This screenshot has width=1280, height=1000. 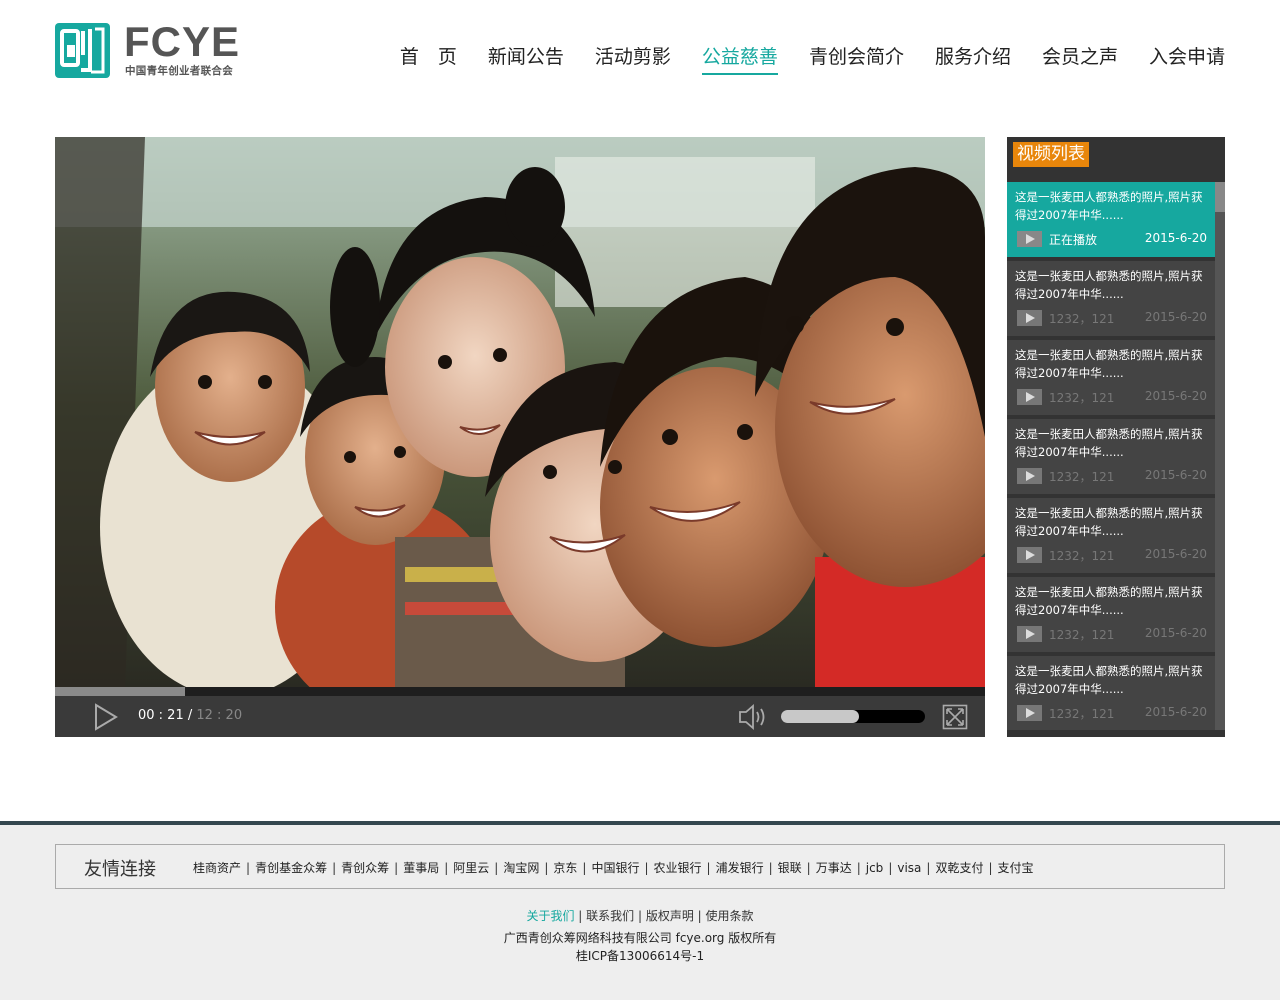 What do you see at coordinates (856, 58) in the screenshot?
I see `nav-item: 青创会简介` at bounding box center [856, 58].